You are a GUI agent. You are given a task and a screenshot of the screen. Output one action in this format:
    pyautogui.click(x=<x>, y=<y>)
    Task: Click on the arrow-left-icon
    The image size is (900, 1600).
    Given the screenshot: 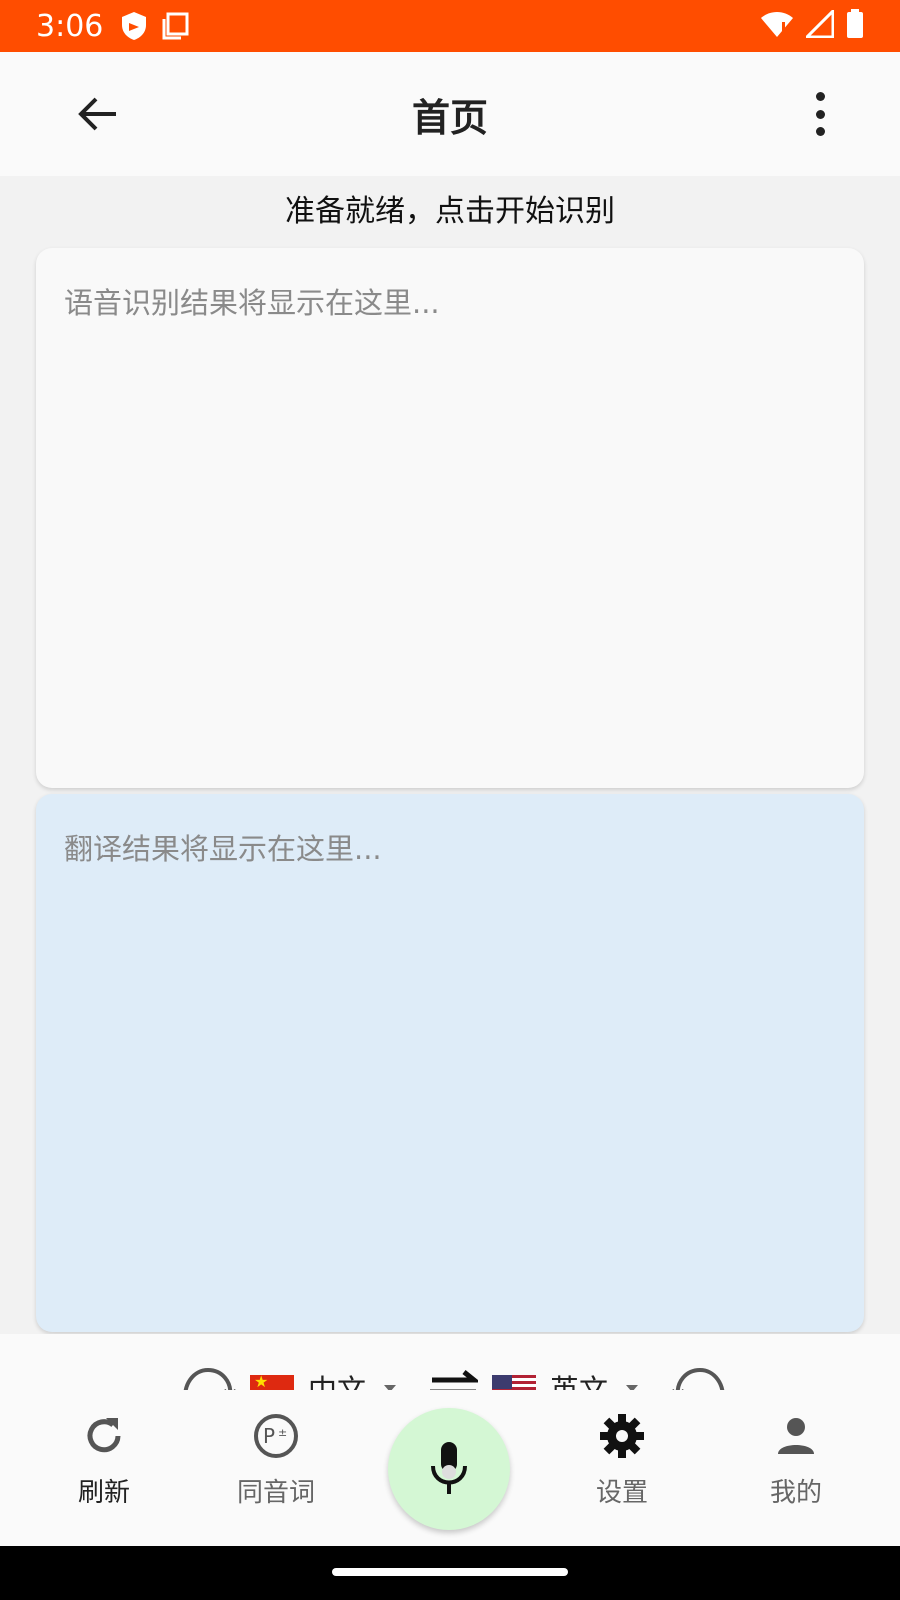 What is the action you would take?
    pyautogui.click(x=97, y=114)
    